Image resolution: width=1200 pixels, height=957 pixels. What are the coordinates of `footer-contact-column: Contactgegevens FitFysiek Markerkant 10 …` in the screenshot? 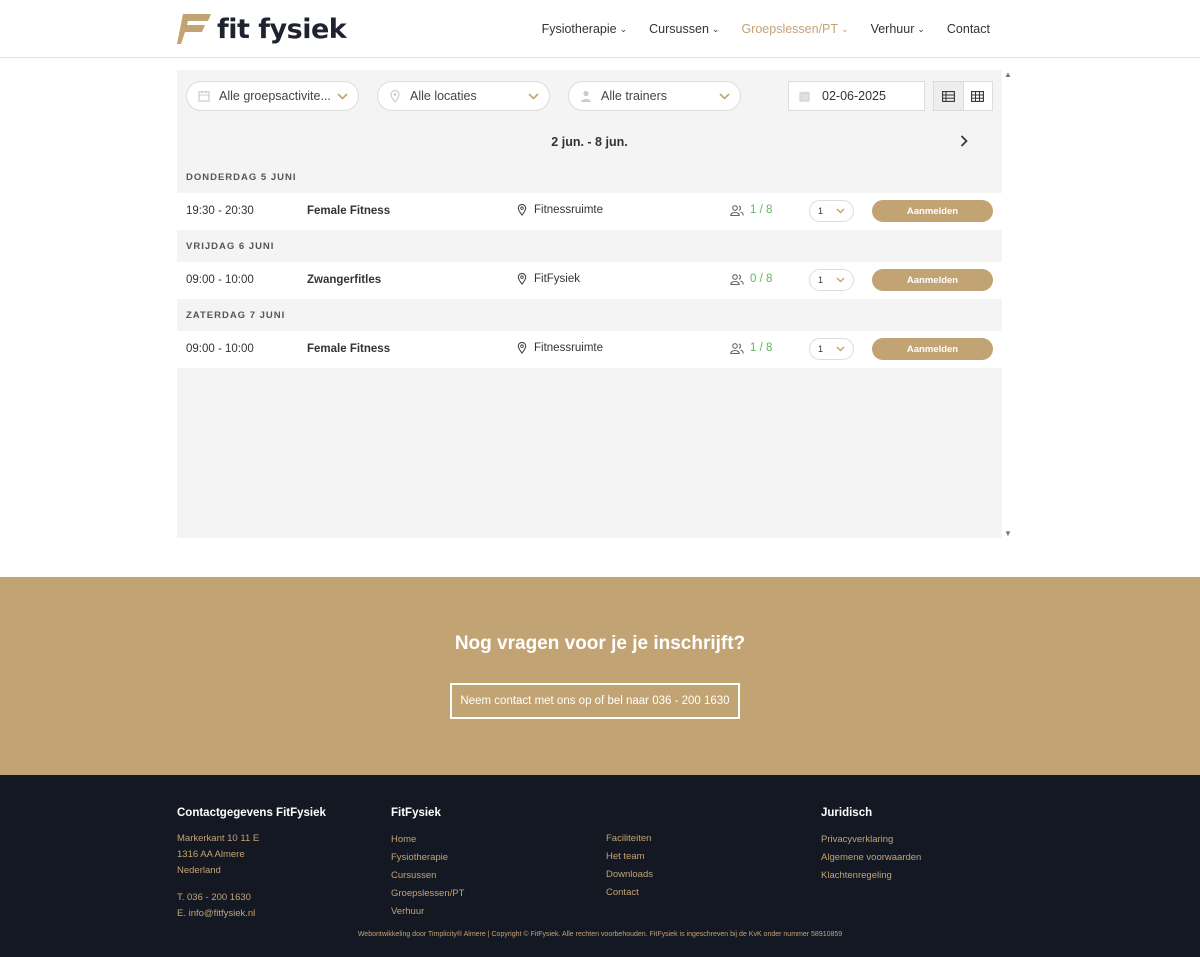 It's located at (251, 864).